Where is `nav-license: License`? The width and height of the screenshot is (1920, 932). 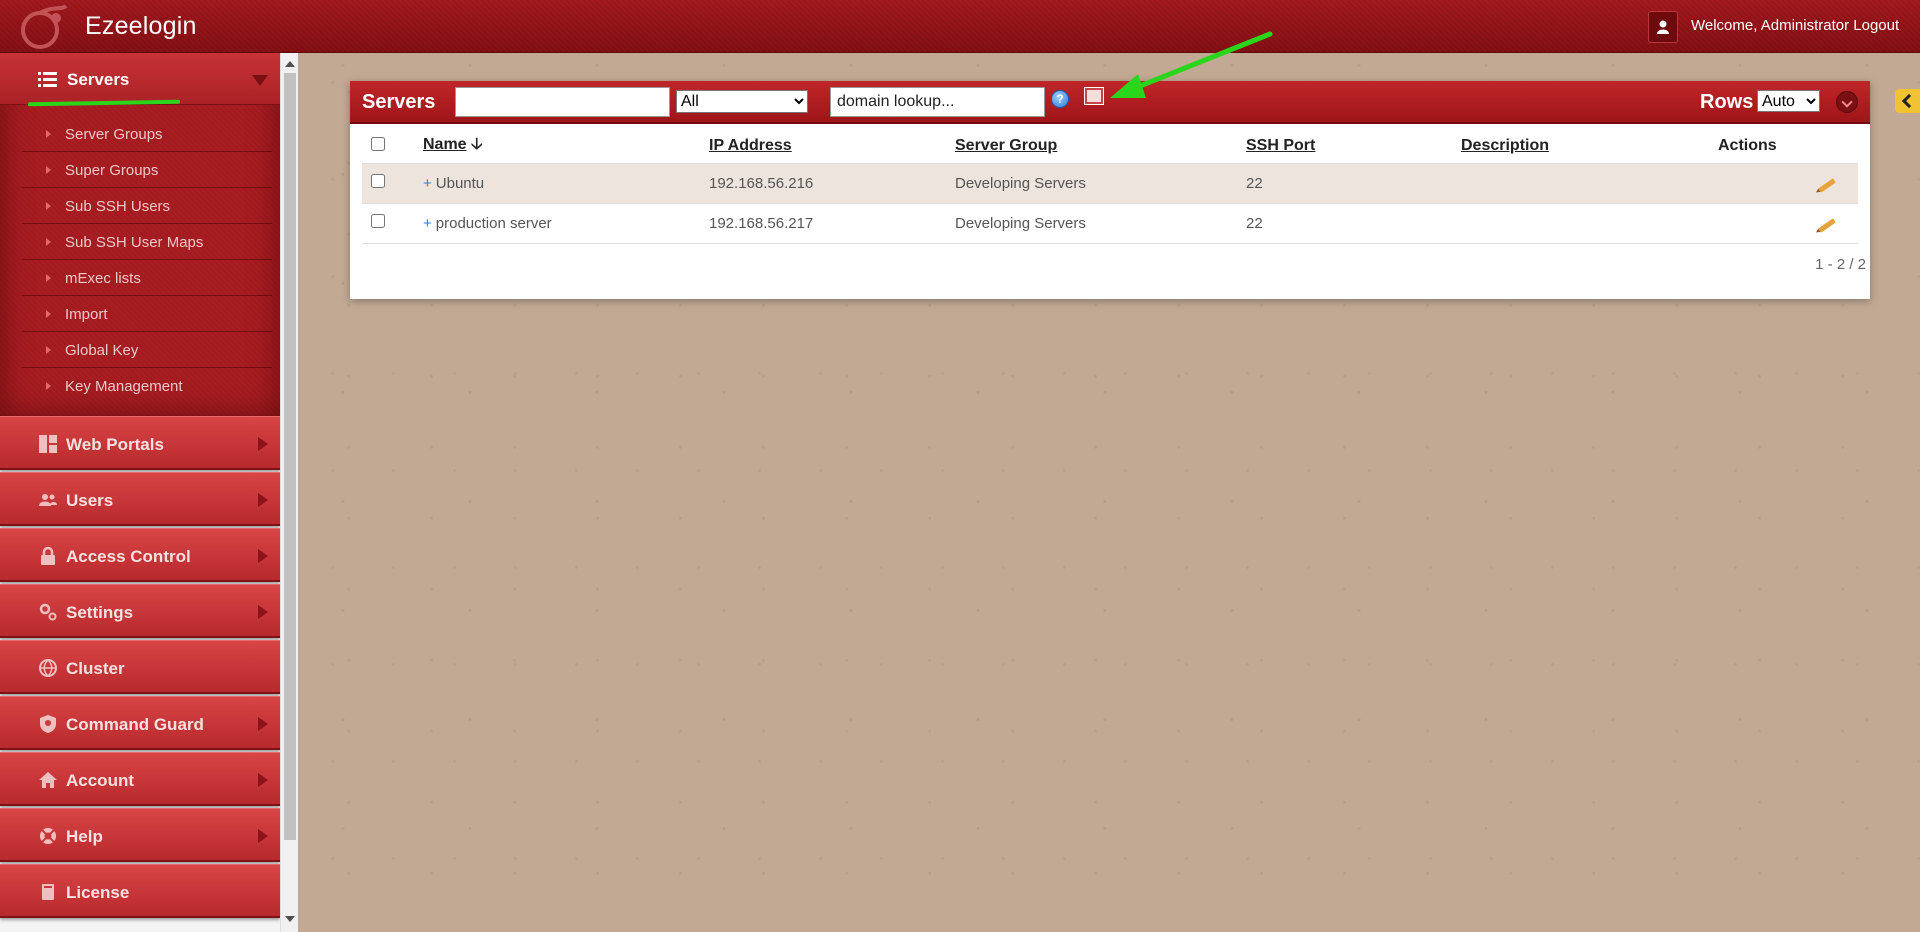
nav-license: License is located at coordinates (140, 891).